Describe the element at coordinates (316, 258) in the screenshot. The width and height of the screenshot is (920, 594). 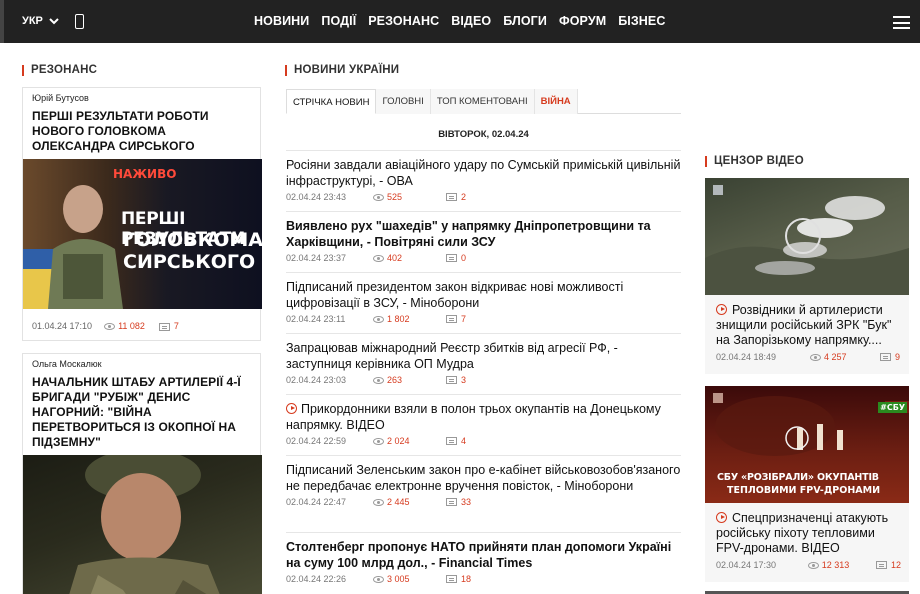
I see `news-time: 02.04.24 23:37` at that location.